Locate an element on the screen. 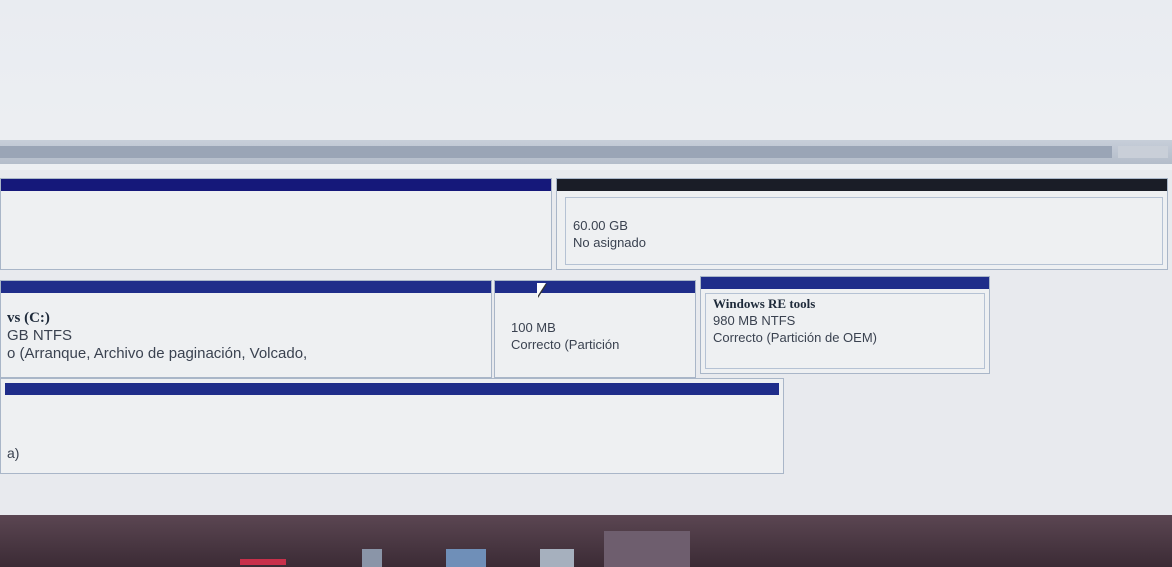 This screenshot has width=1172, height=567. partition-status: a) is located at coordinates (13, 453).